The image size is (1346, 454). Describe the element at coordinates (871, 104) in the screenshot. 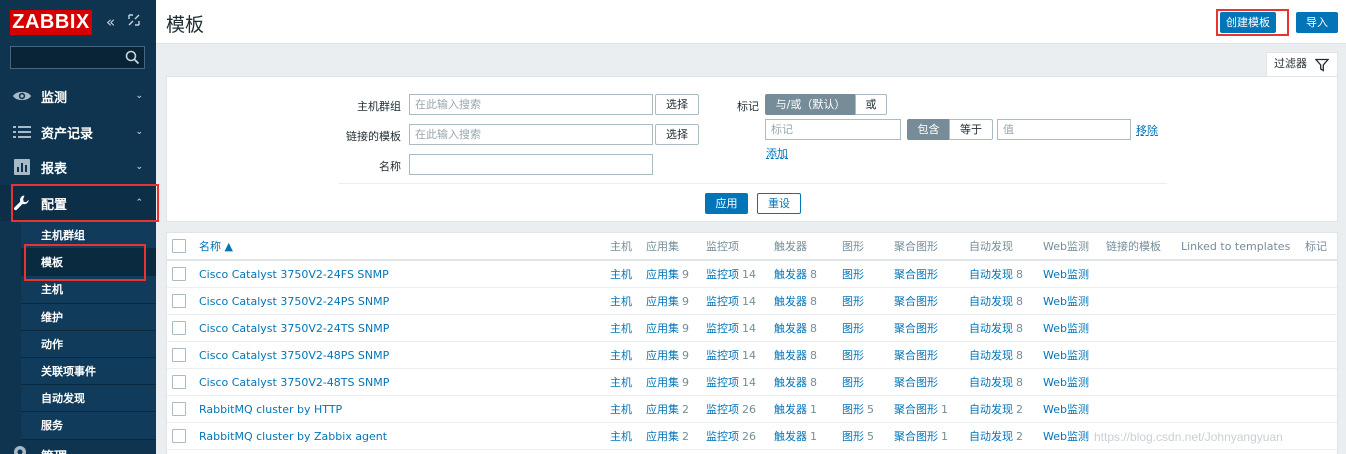

I see `or-toggle: 或` at that location.